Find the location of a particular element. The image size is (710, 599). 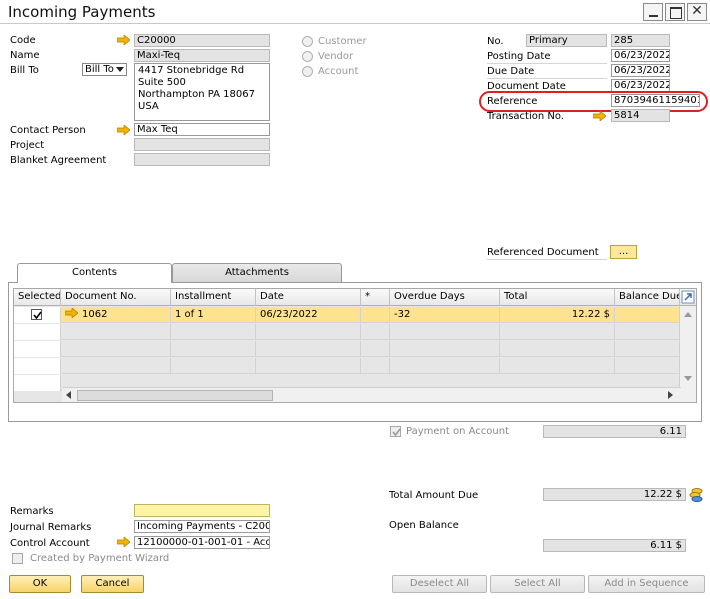

document-no-cell: 1062 is located at coordinates (116, 315).